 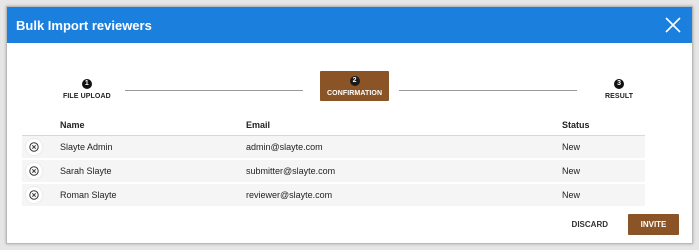 What do you see at coordinates (86, 84) in the screenshot?
I see `step-number: 1` at bounding box center [86, 84].